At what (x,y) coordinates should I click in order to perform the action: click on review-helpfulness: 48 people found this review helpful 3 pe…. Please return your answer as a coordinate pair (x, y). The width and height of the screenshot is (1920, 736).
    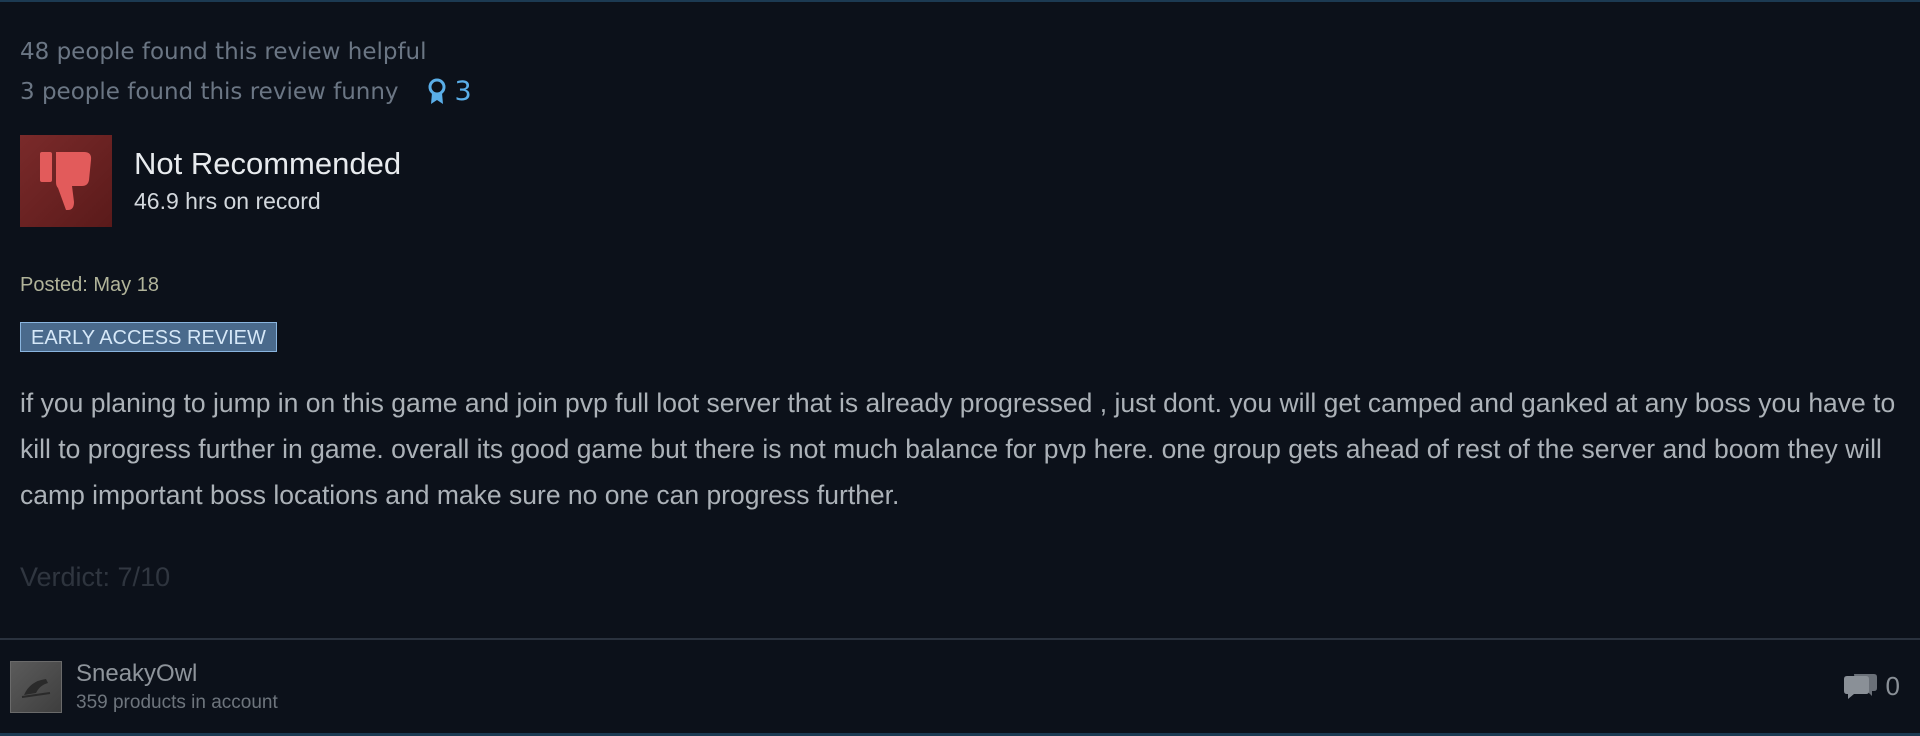
    Looking at the image, I should click on (246, 72).